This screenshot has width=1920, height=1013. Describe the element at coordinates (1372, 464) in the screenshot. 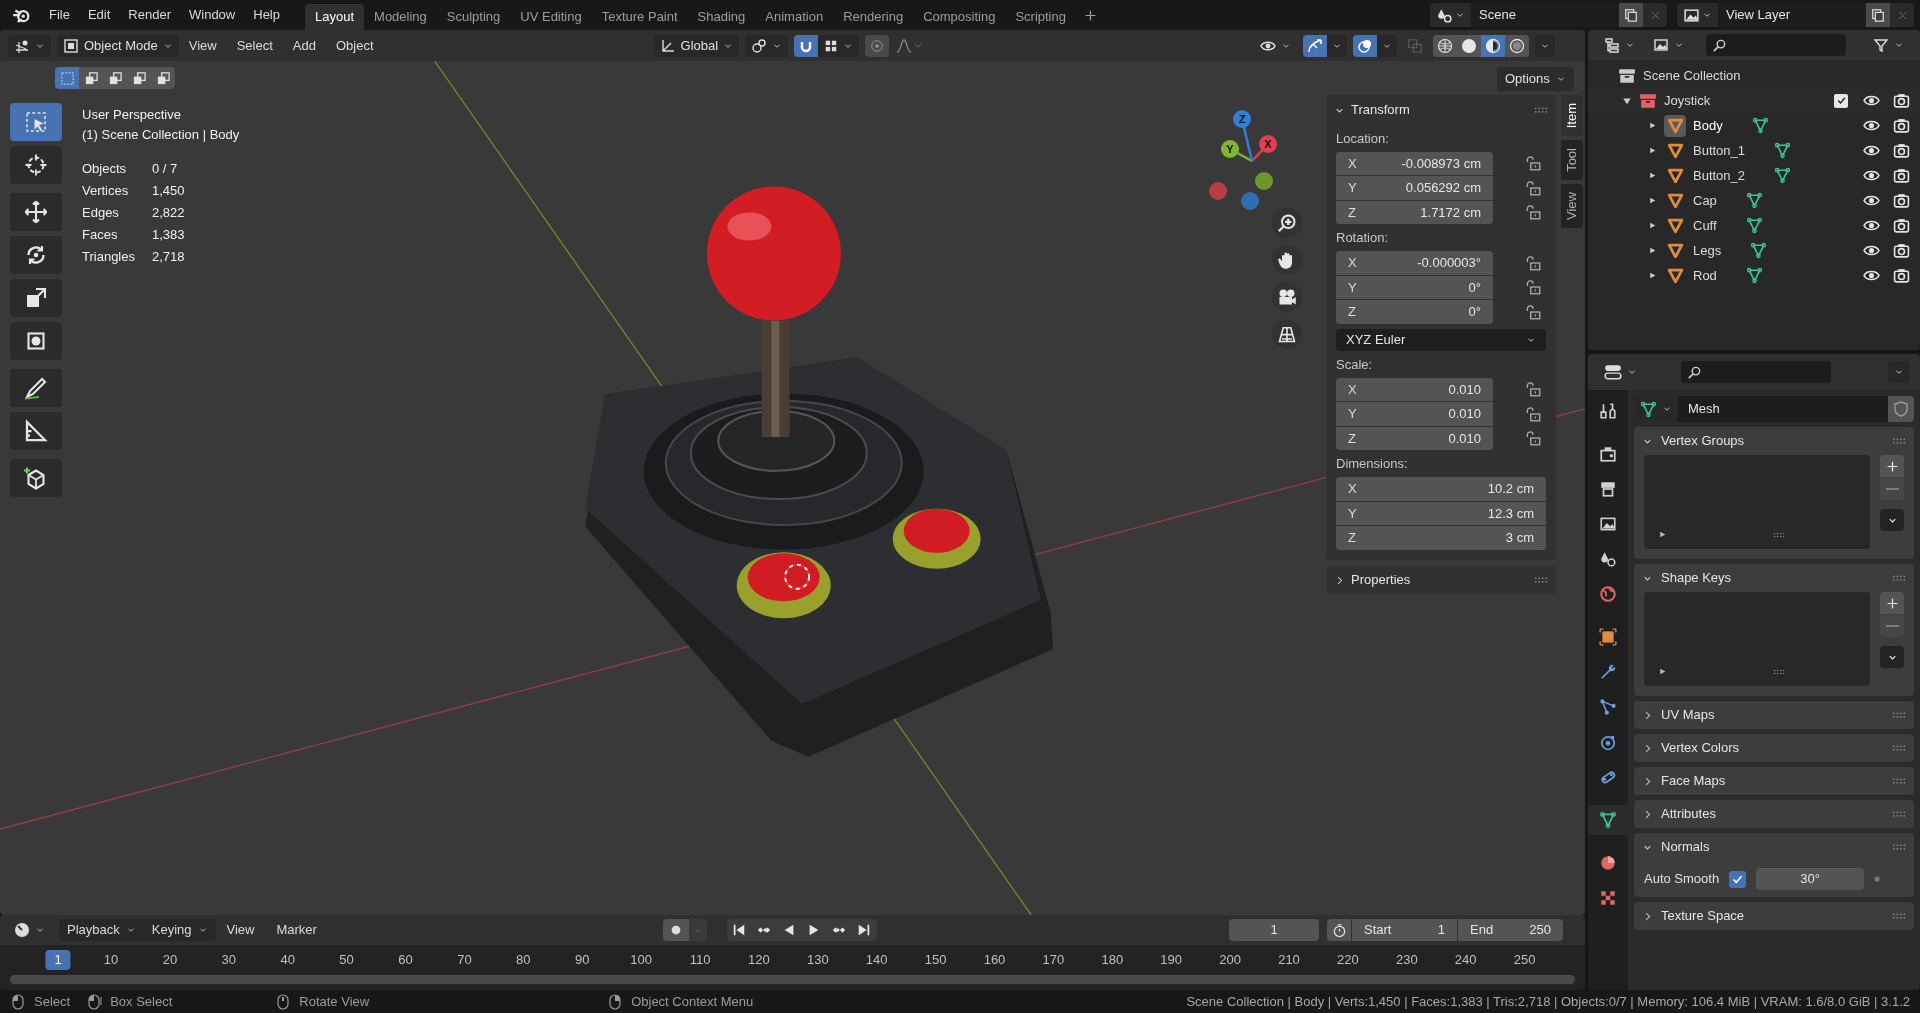

I see `field-group-label: Dimensions:` at that location.